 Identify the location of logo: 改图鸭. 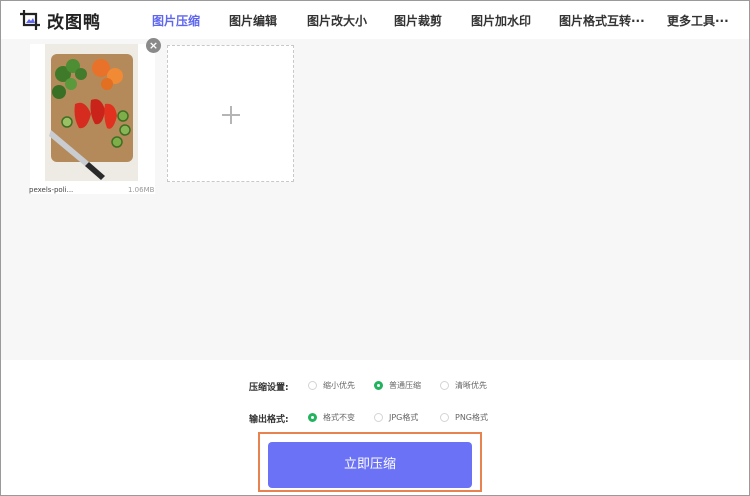
(60, 21).